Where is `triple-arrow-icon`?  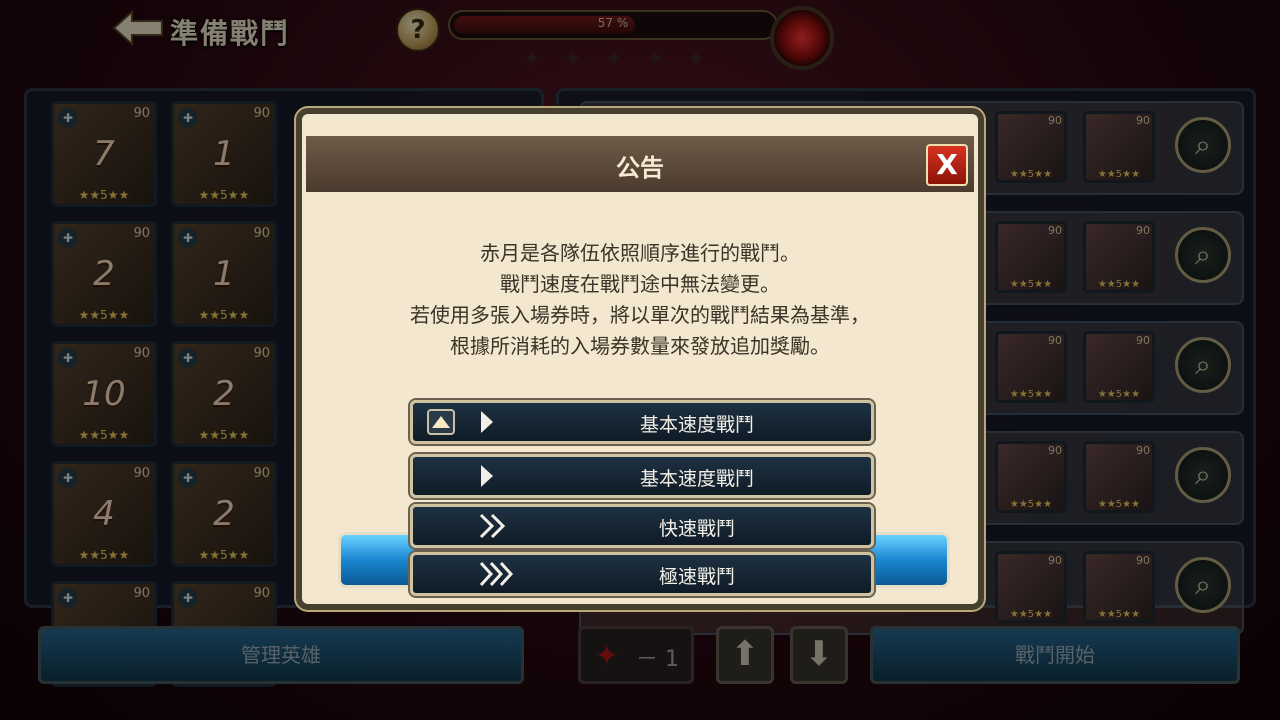
triple-arrow-icon is located at coordinates (499, 574).